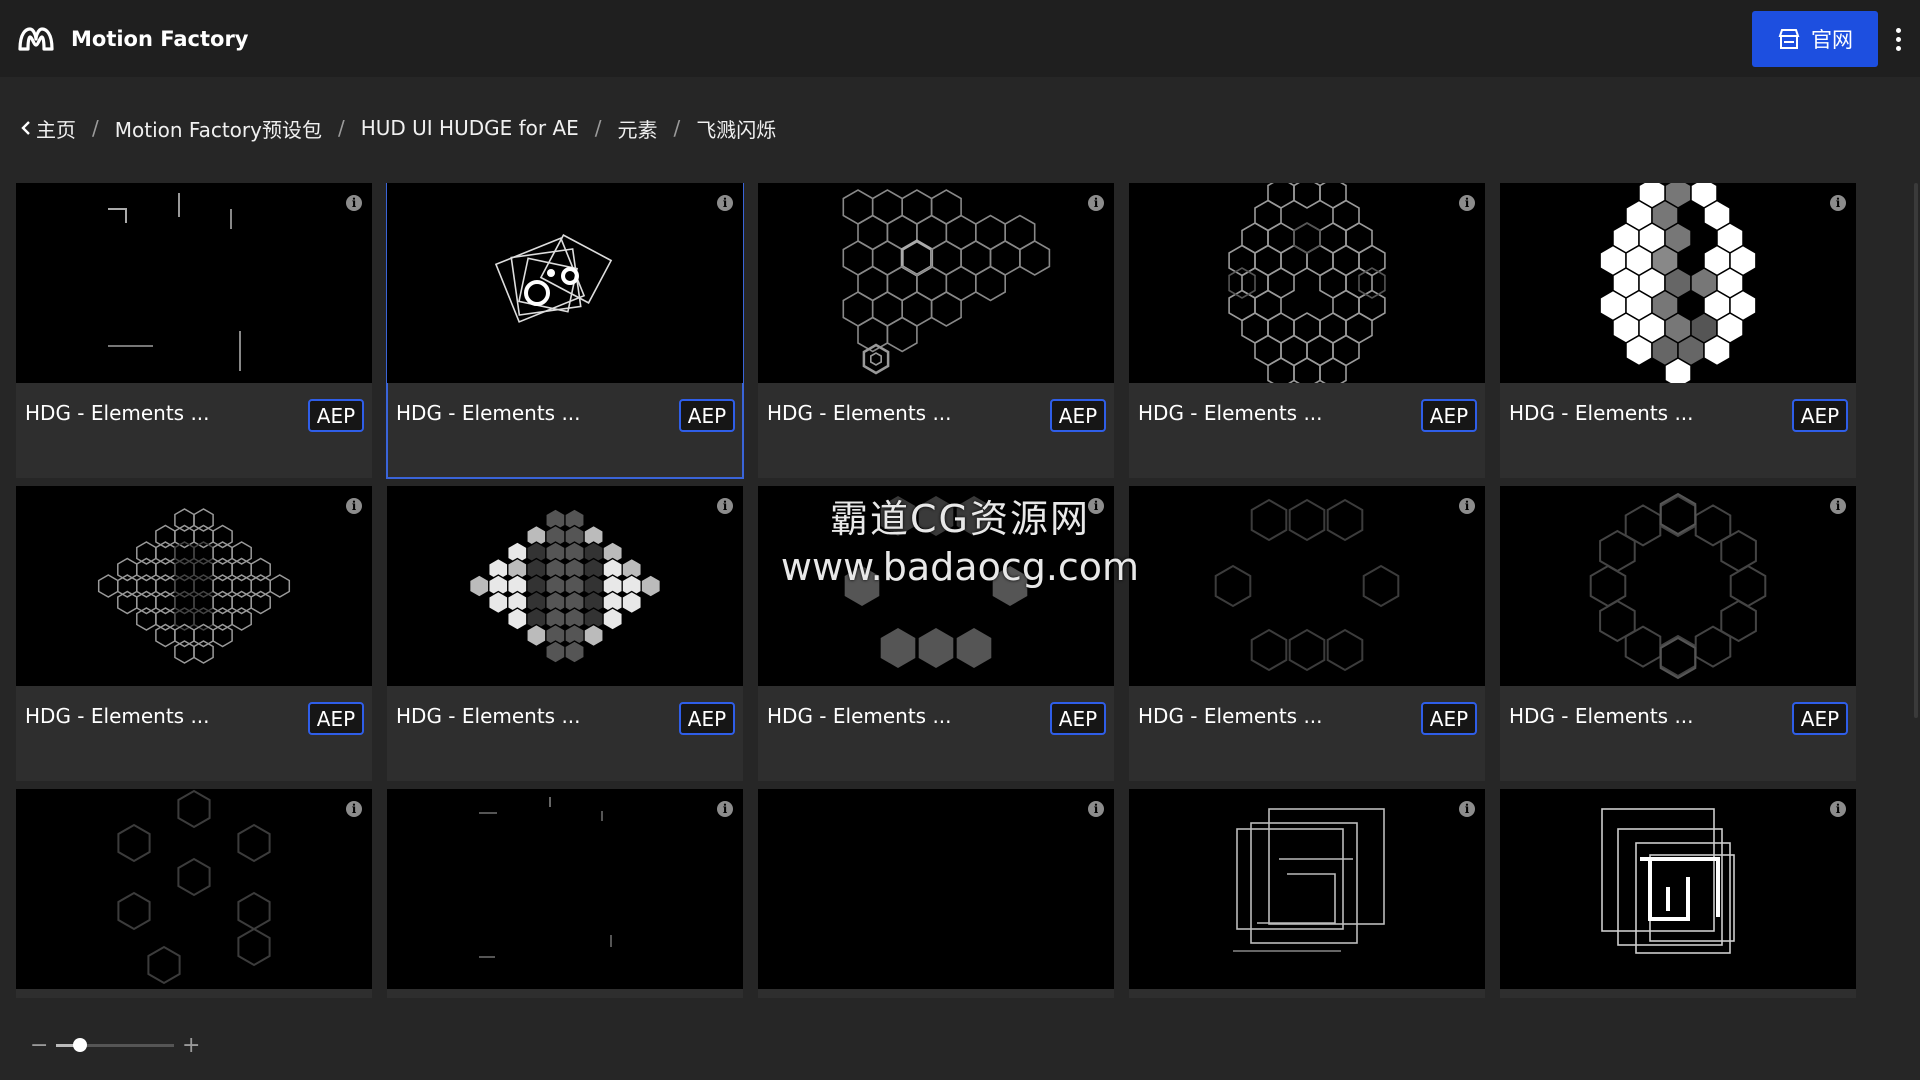  Describe the element at coordinates (191, 1045) in the screenshot. I see `zoom-in-button: +` at that location.